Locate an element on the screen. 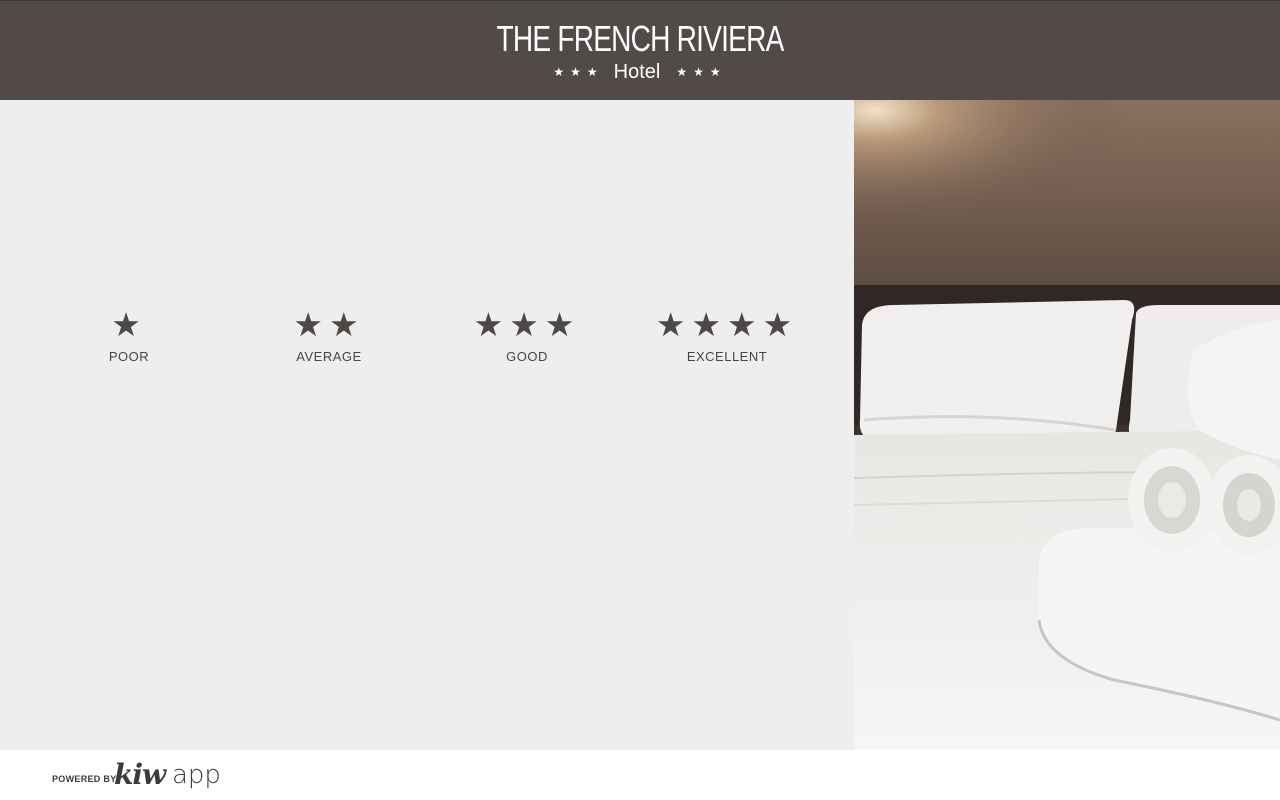 The width and height of the screenshot is (1280, 800). rating-option-poor: ★ POOR is located at coordinates (129, 334).